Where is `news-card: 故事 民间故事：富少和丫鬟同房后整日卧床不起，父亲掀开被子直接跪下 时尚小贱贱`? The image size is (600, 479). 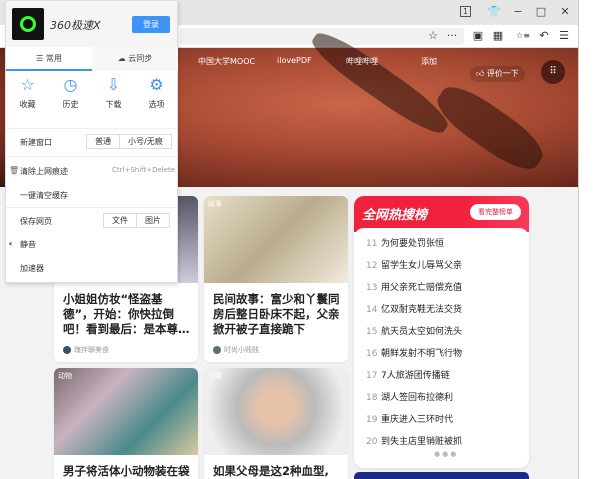
news-card: 故事 民间故事：富少和丫鬟同房后整日卧床不起，父亲掀开被子直接跪下 时尚小贱贱 is located at coordinates (276, 279).